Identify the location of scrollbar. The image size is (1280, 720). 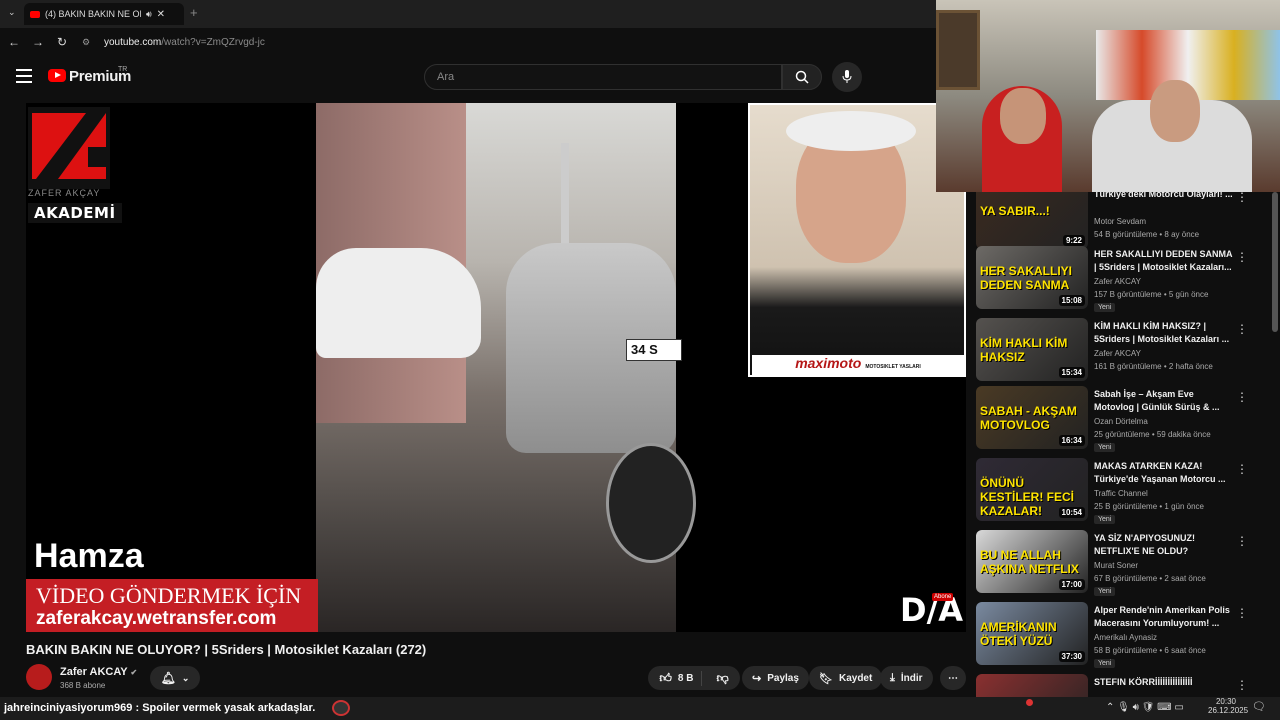
(1275, 262).